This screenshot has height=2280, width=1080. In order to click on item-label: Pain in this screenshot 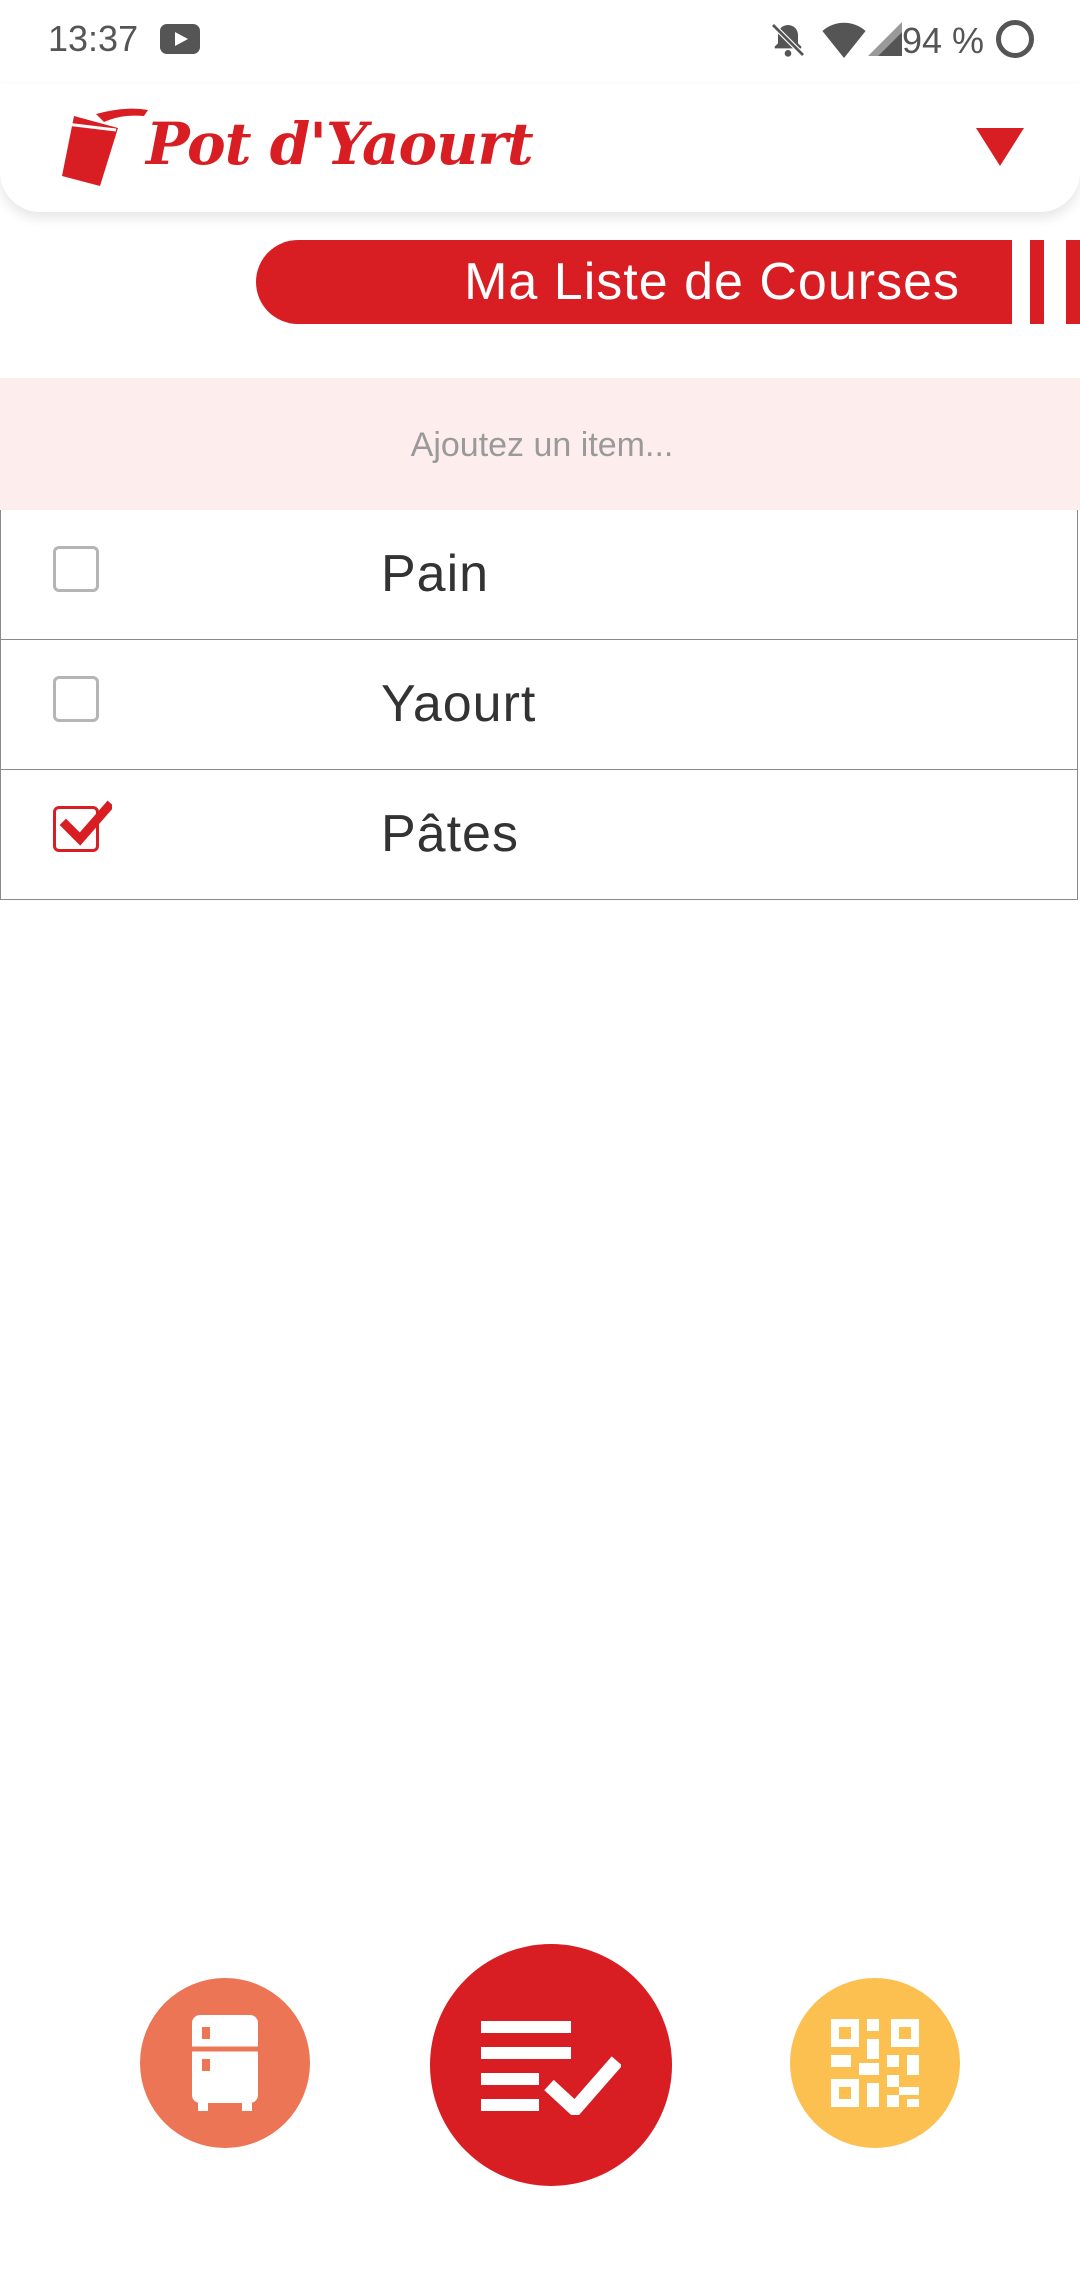, I will do `click(435, 574)`.